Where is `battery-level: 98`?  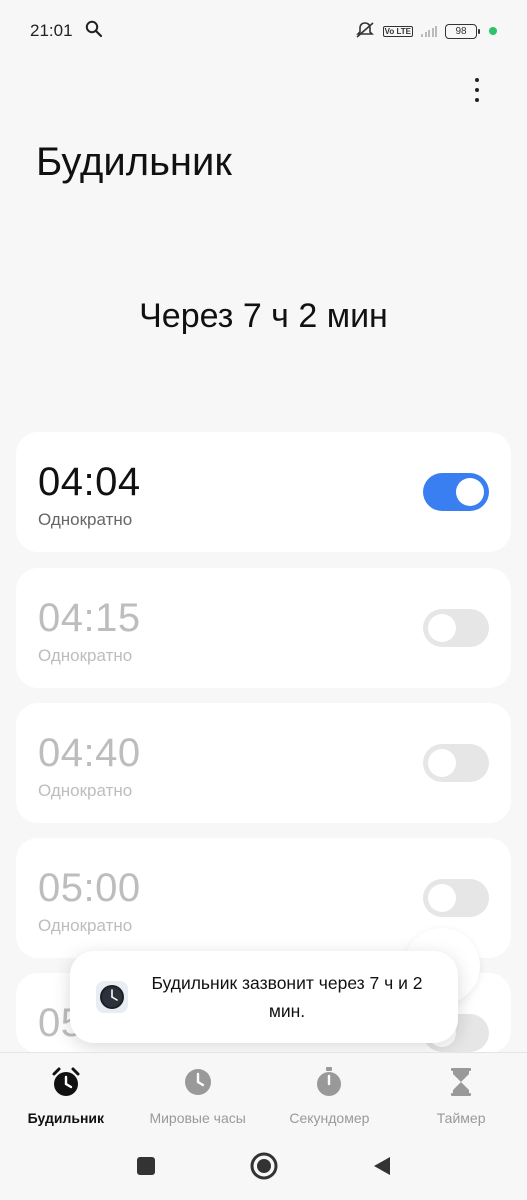 battery-level: 98 is located at coordinates (461, 31).